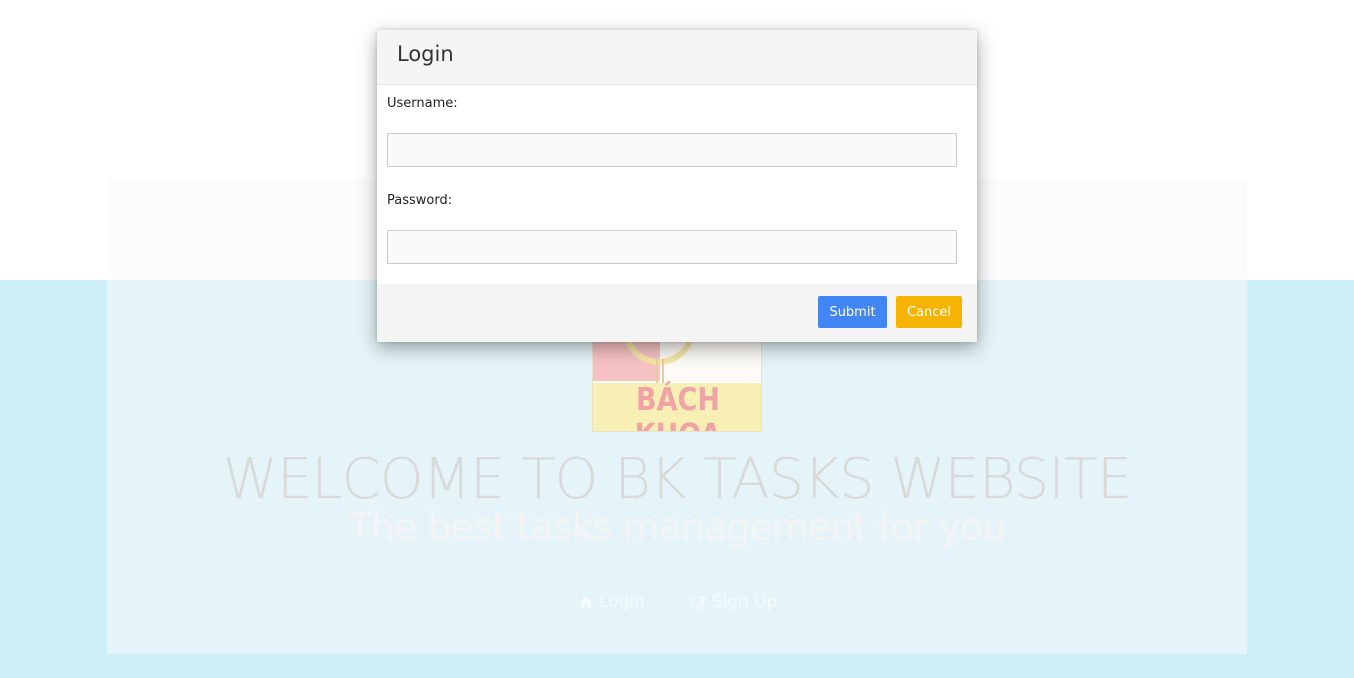 The image size is (1354, 678). I want to click on hero-signup-label: Sign Up, so click(744, 602).